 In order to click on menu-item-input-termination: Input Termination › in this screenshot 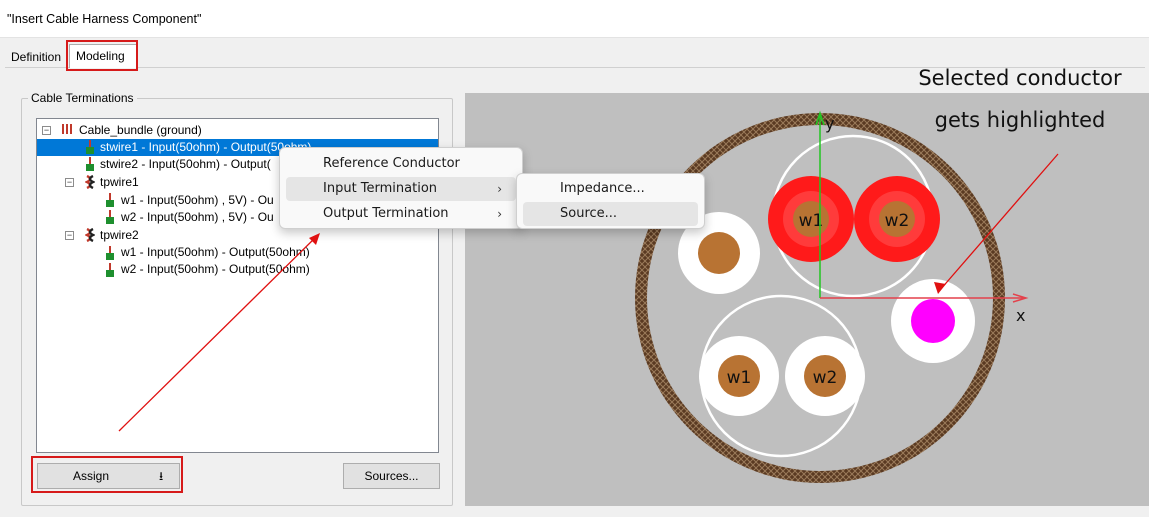, I will do `click(401, 189)`.